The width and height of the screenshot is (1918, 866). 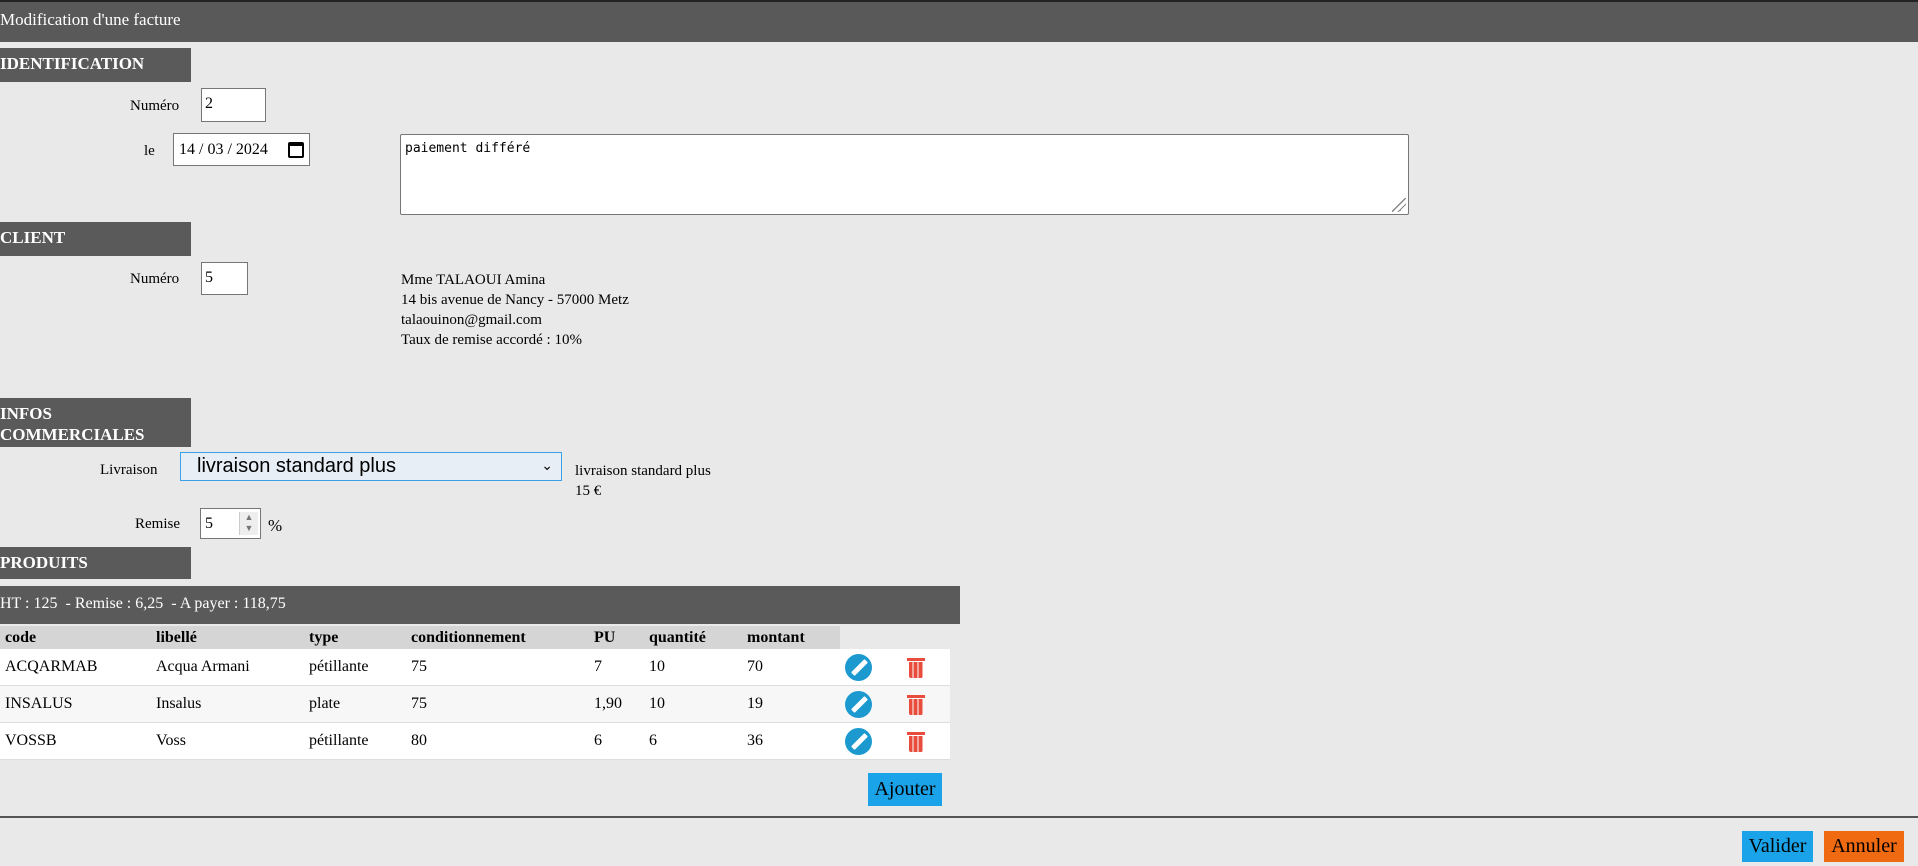 What do you see at coordinates (616, 704) in the screenshot?
I see `cell-unit-price: 1,90` at bounding box center [616, 704].